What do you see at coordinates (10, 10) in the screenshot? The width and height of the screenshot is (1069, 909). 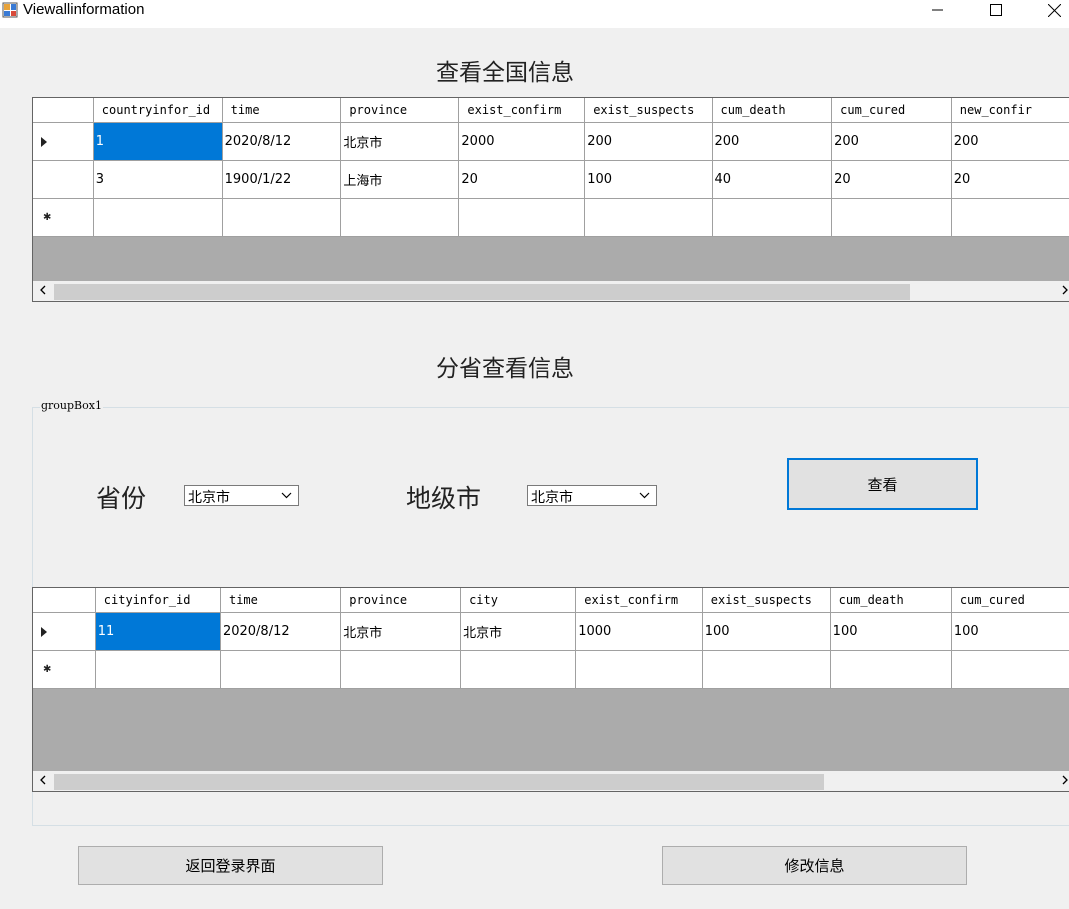 I see `form-icon` at bounding box center [10, 10].